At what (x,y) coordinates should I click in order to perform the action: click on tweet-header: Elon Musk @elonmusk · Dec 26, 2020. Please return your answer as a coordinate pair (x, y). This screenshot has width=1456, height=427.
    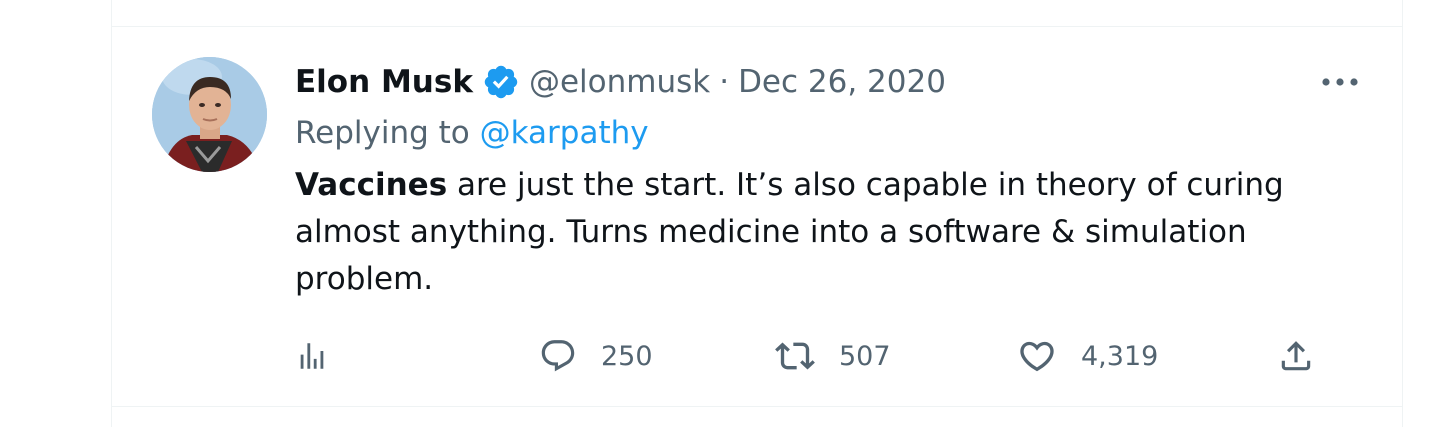
    Looking at the image, I should click on (620, 82).